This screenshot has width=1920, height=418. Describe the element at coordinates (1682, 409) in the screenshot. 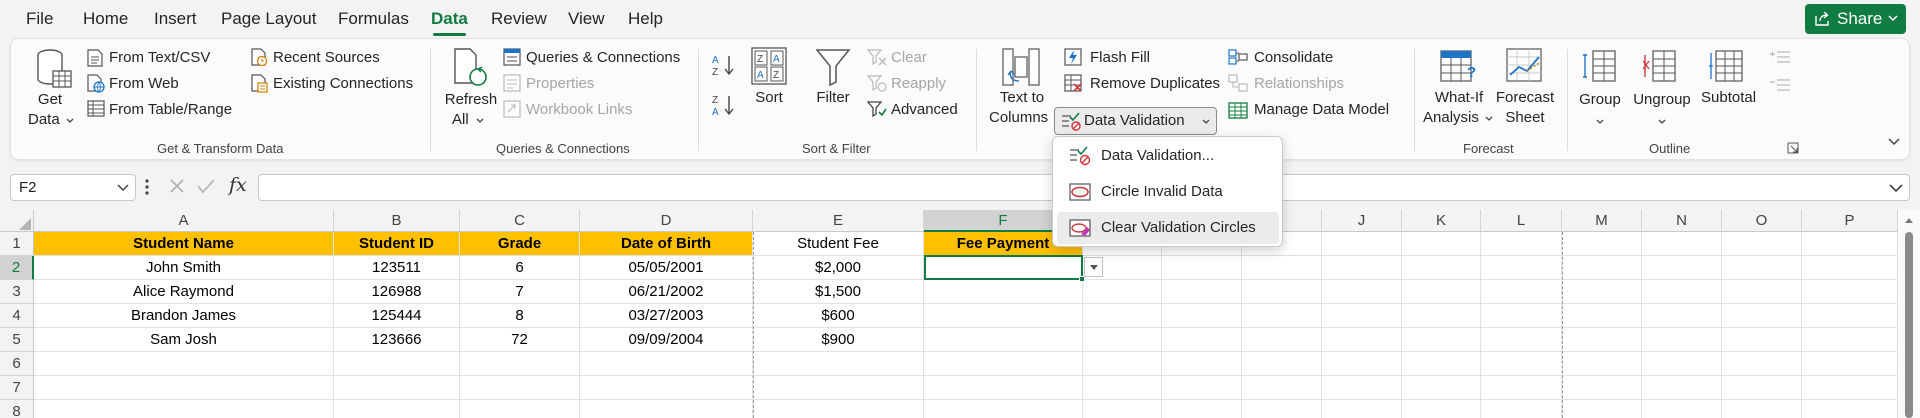

I see `cell-n8` at that location.